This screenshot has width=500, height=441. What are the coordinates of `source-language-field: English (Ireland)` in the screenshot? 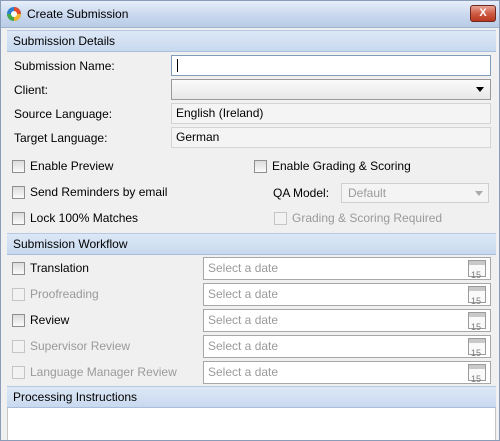 It's located at (331, 113).